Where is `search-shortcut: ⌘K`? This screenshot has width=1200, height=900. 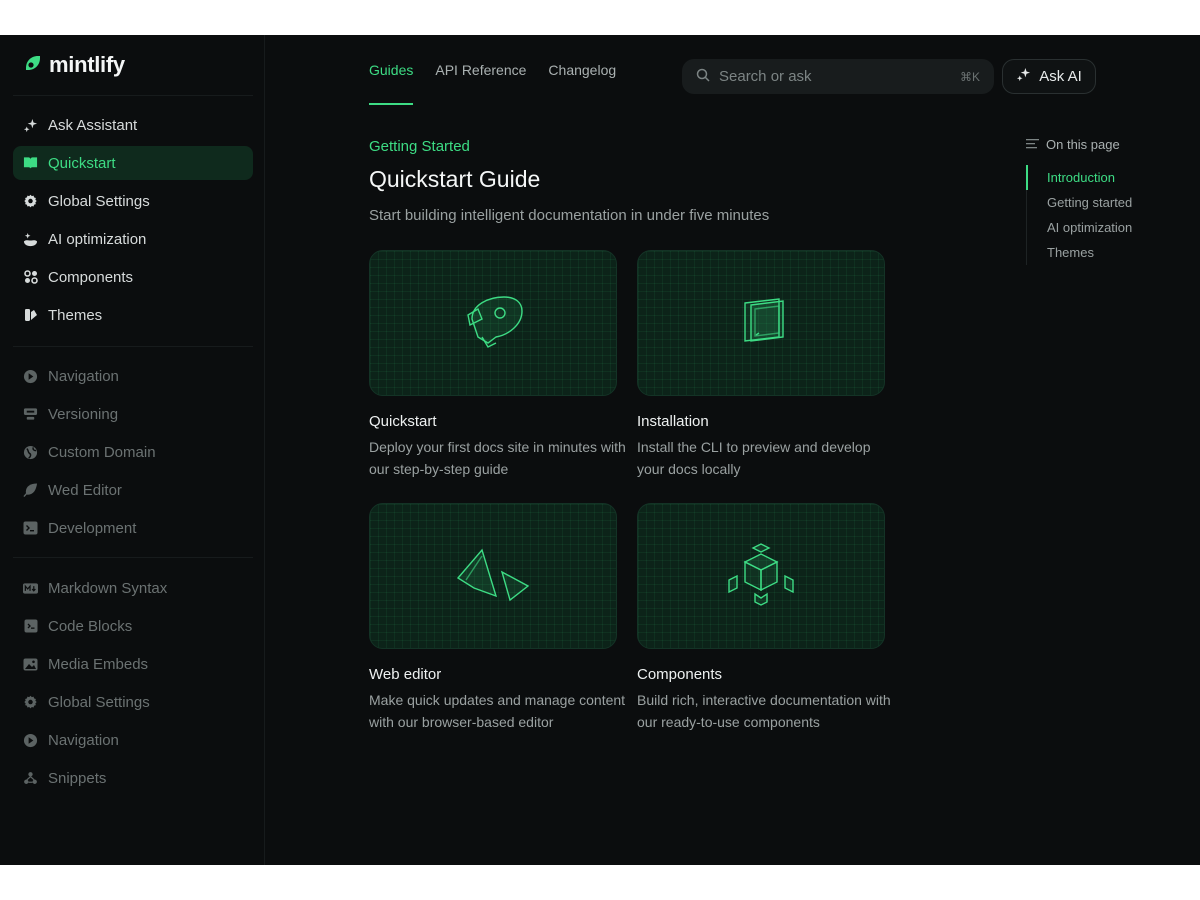 search-shortcut: ⌘K is located at coordinates (969, 76).